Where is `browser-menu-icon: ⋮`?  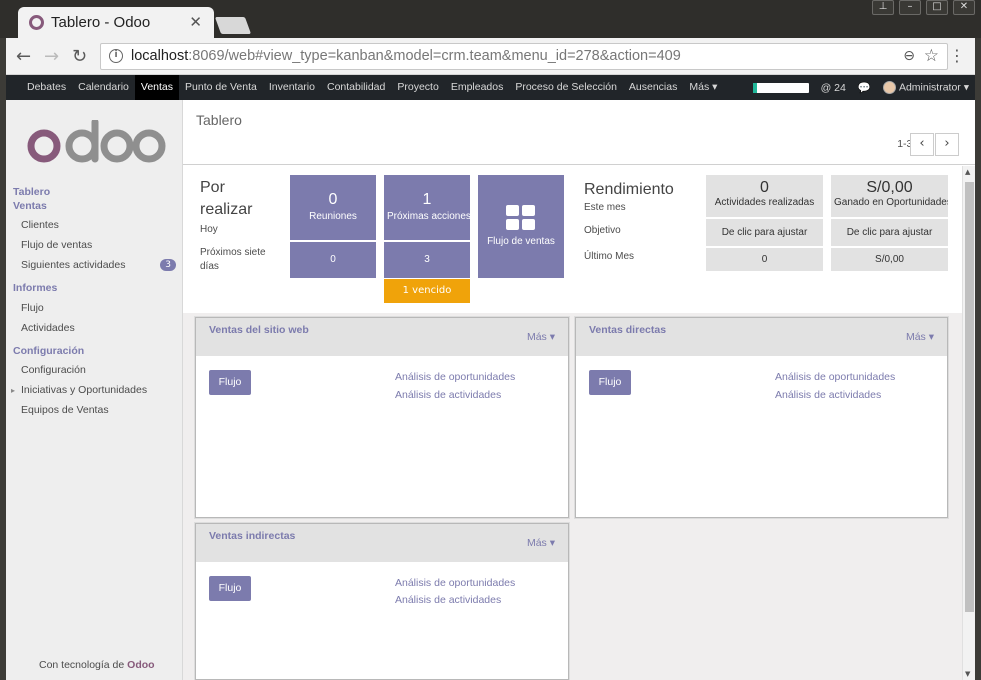 browser-menu-icon: ⋮ is located at coordinates (957, 55).